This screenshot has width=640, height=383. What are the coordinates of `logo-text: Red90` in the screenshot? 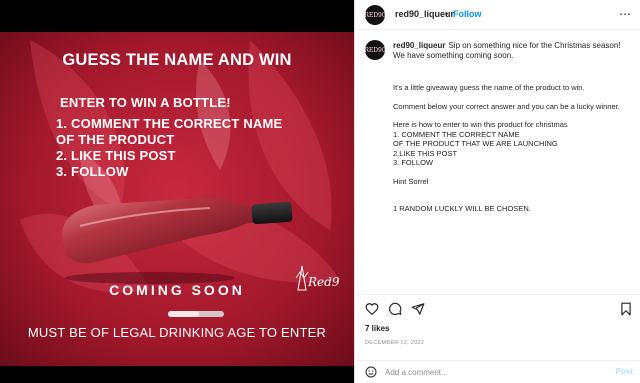 It's located at (323, 282).